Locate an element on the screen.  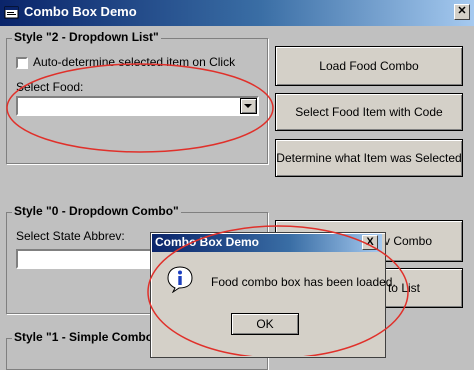
close-icon: ✕ is located at coordinates (462, 11).